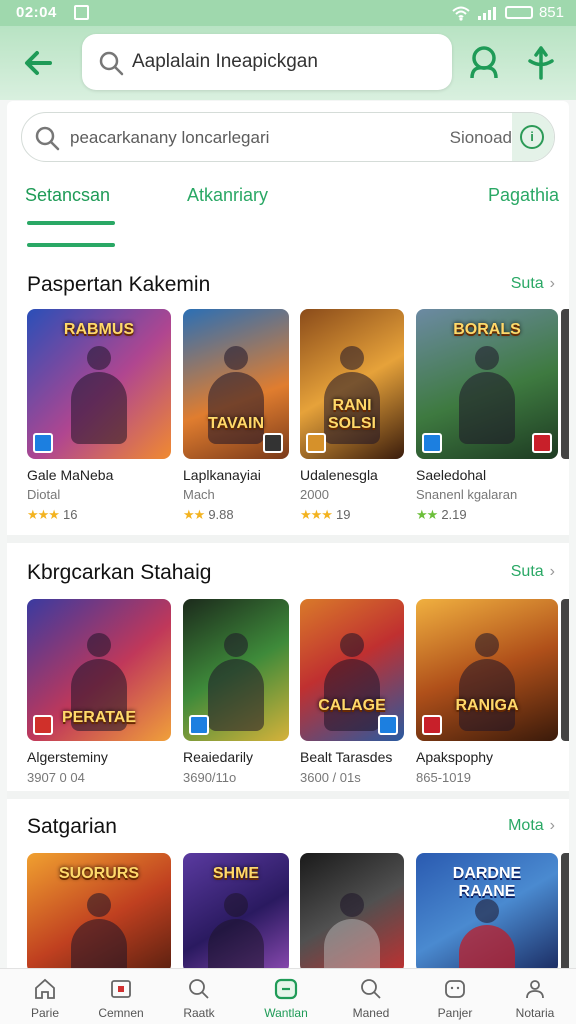  I want to click on app-rating: ★★ 2.19, so click(441, 515).